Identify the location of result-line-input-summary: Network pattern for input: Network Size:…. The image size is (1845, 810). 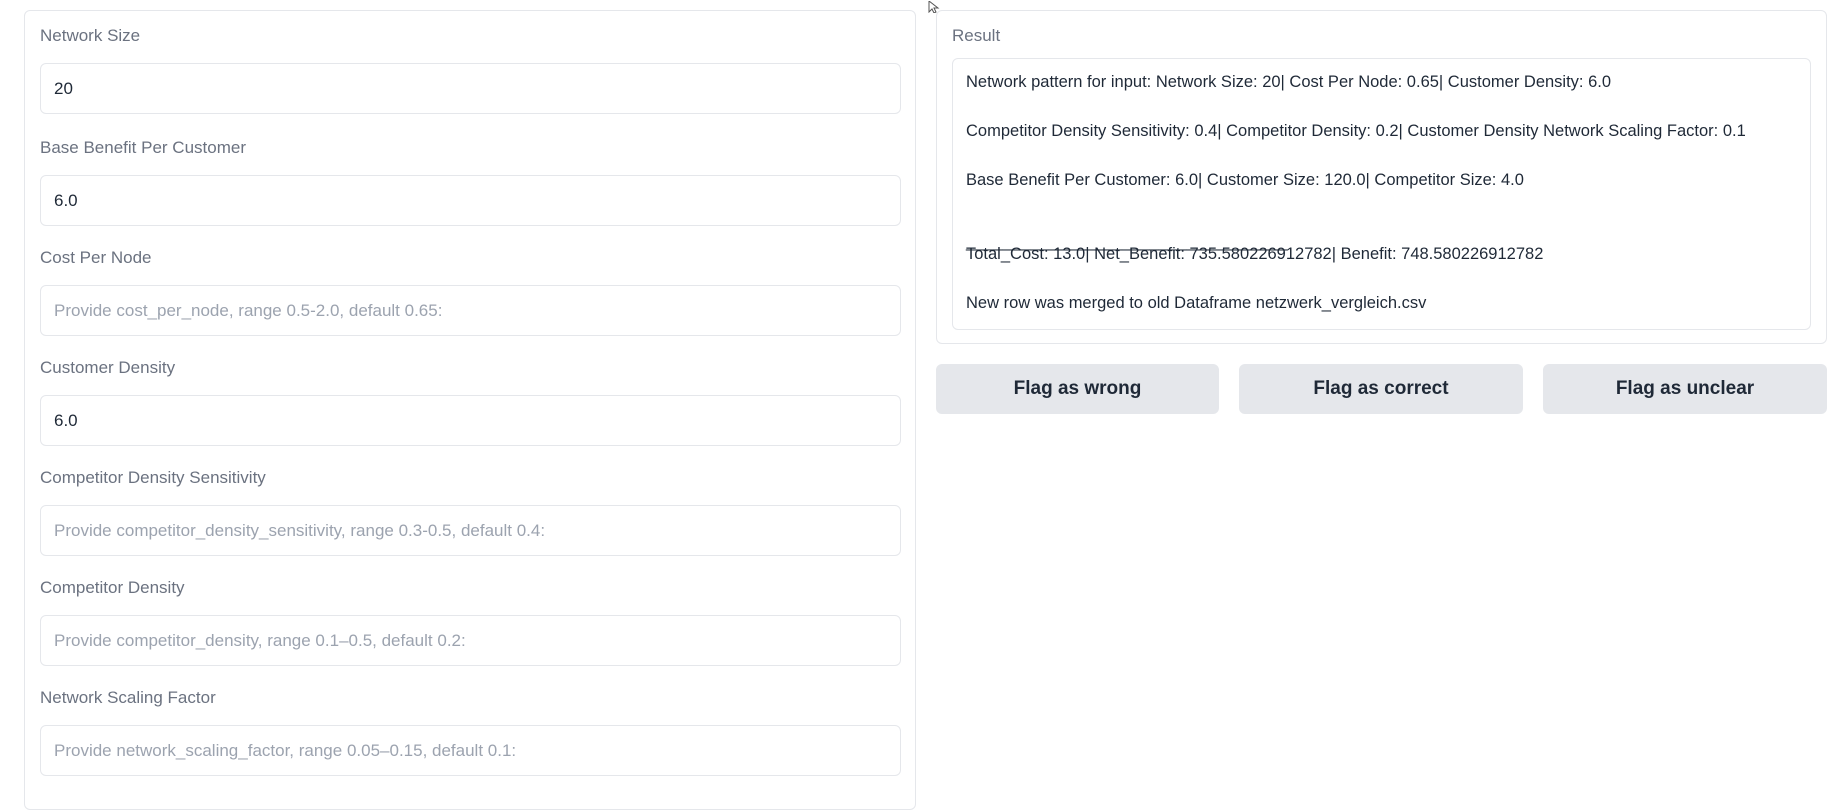
(1289, 82).